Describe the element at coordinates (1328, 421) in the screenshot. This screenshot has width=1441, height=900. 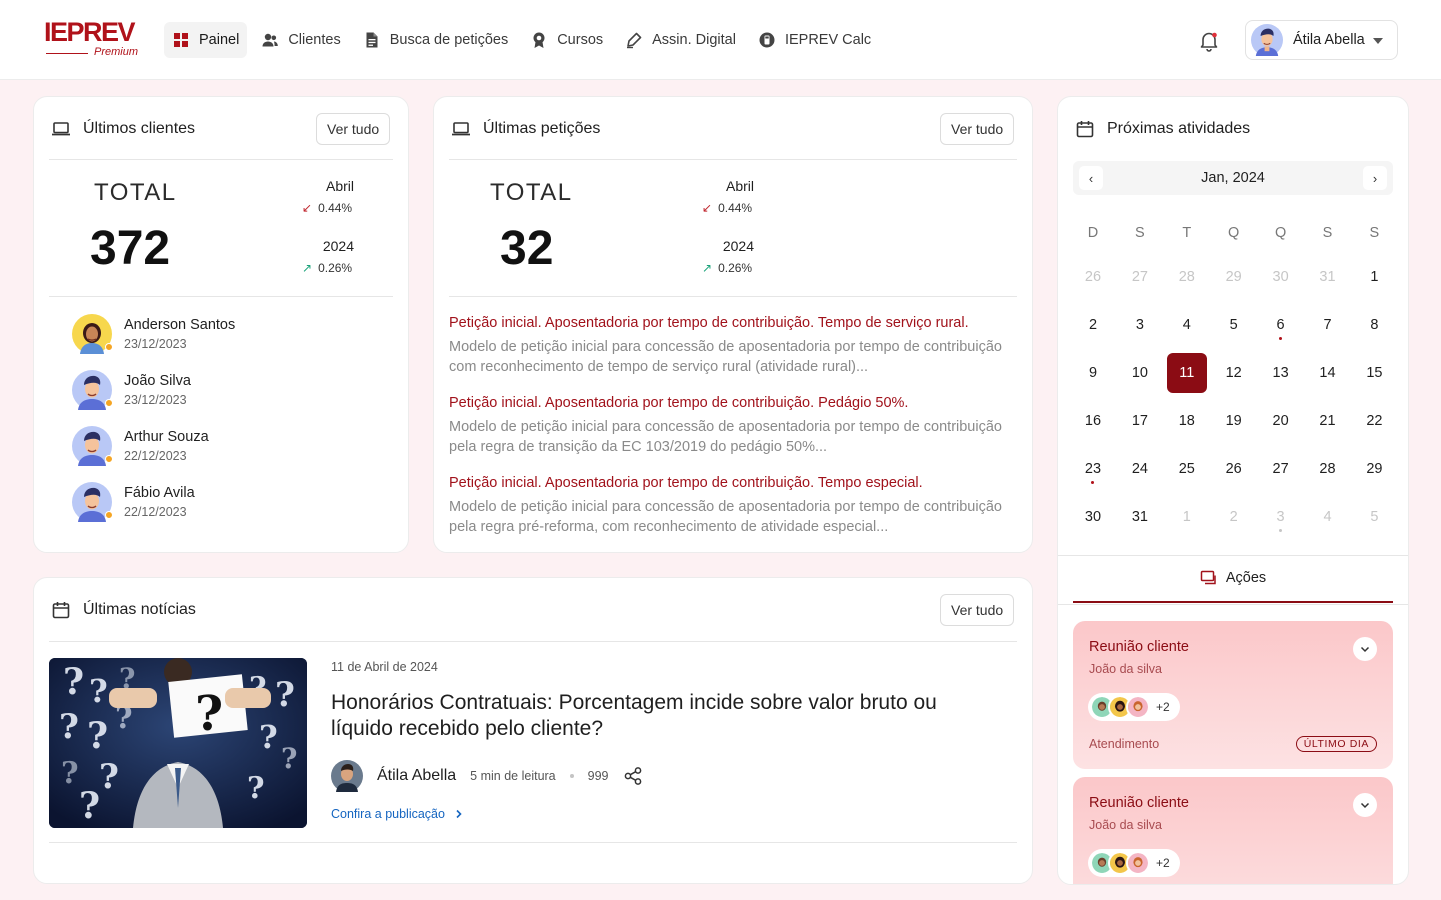
I see `calendar-day: 21` at that location.